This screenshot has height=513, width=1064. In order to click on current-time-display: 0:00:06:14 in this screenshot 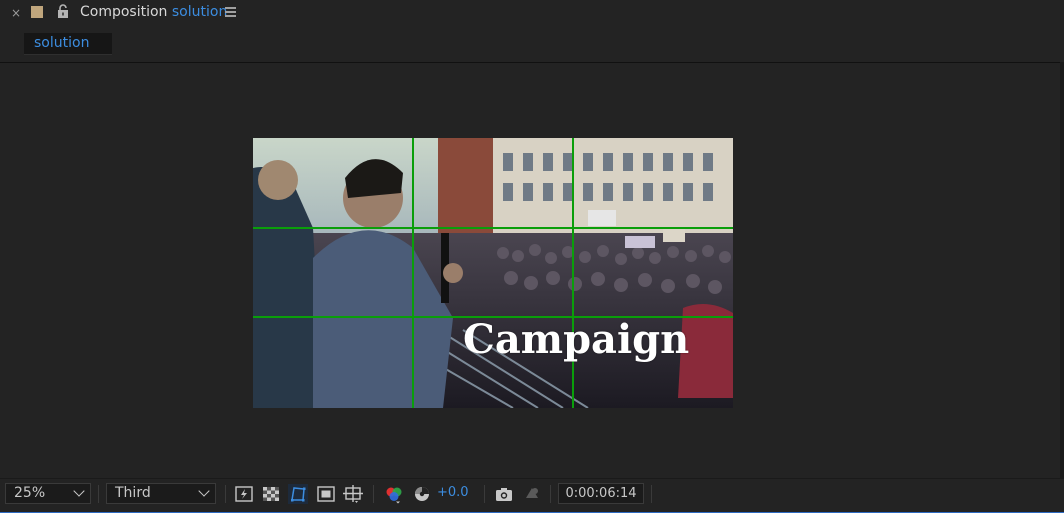, I will do `click(601, 493)`.